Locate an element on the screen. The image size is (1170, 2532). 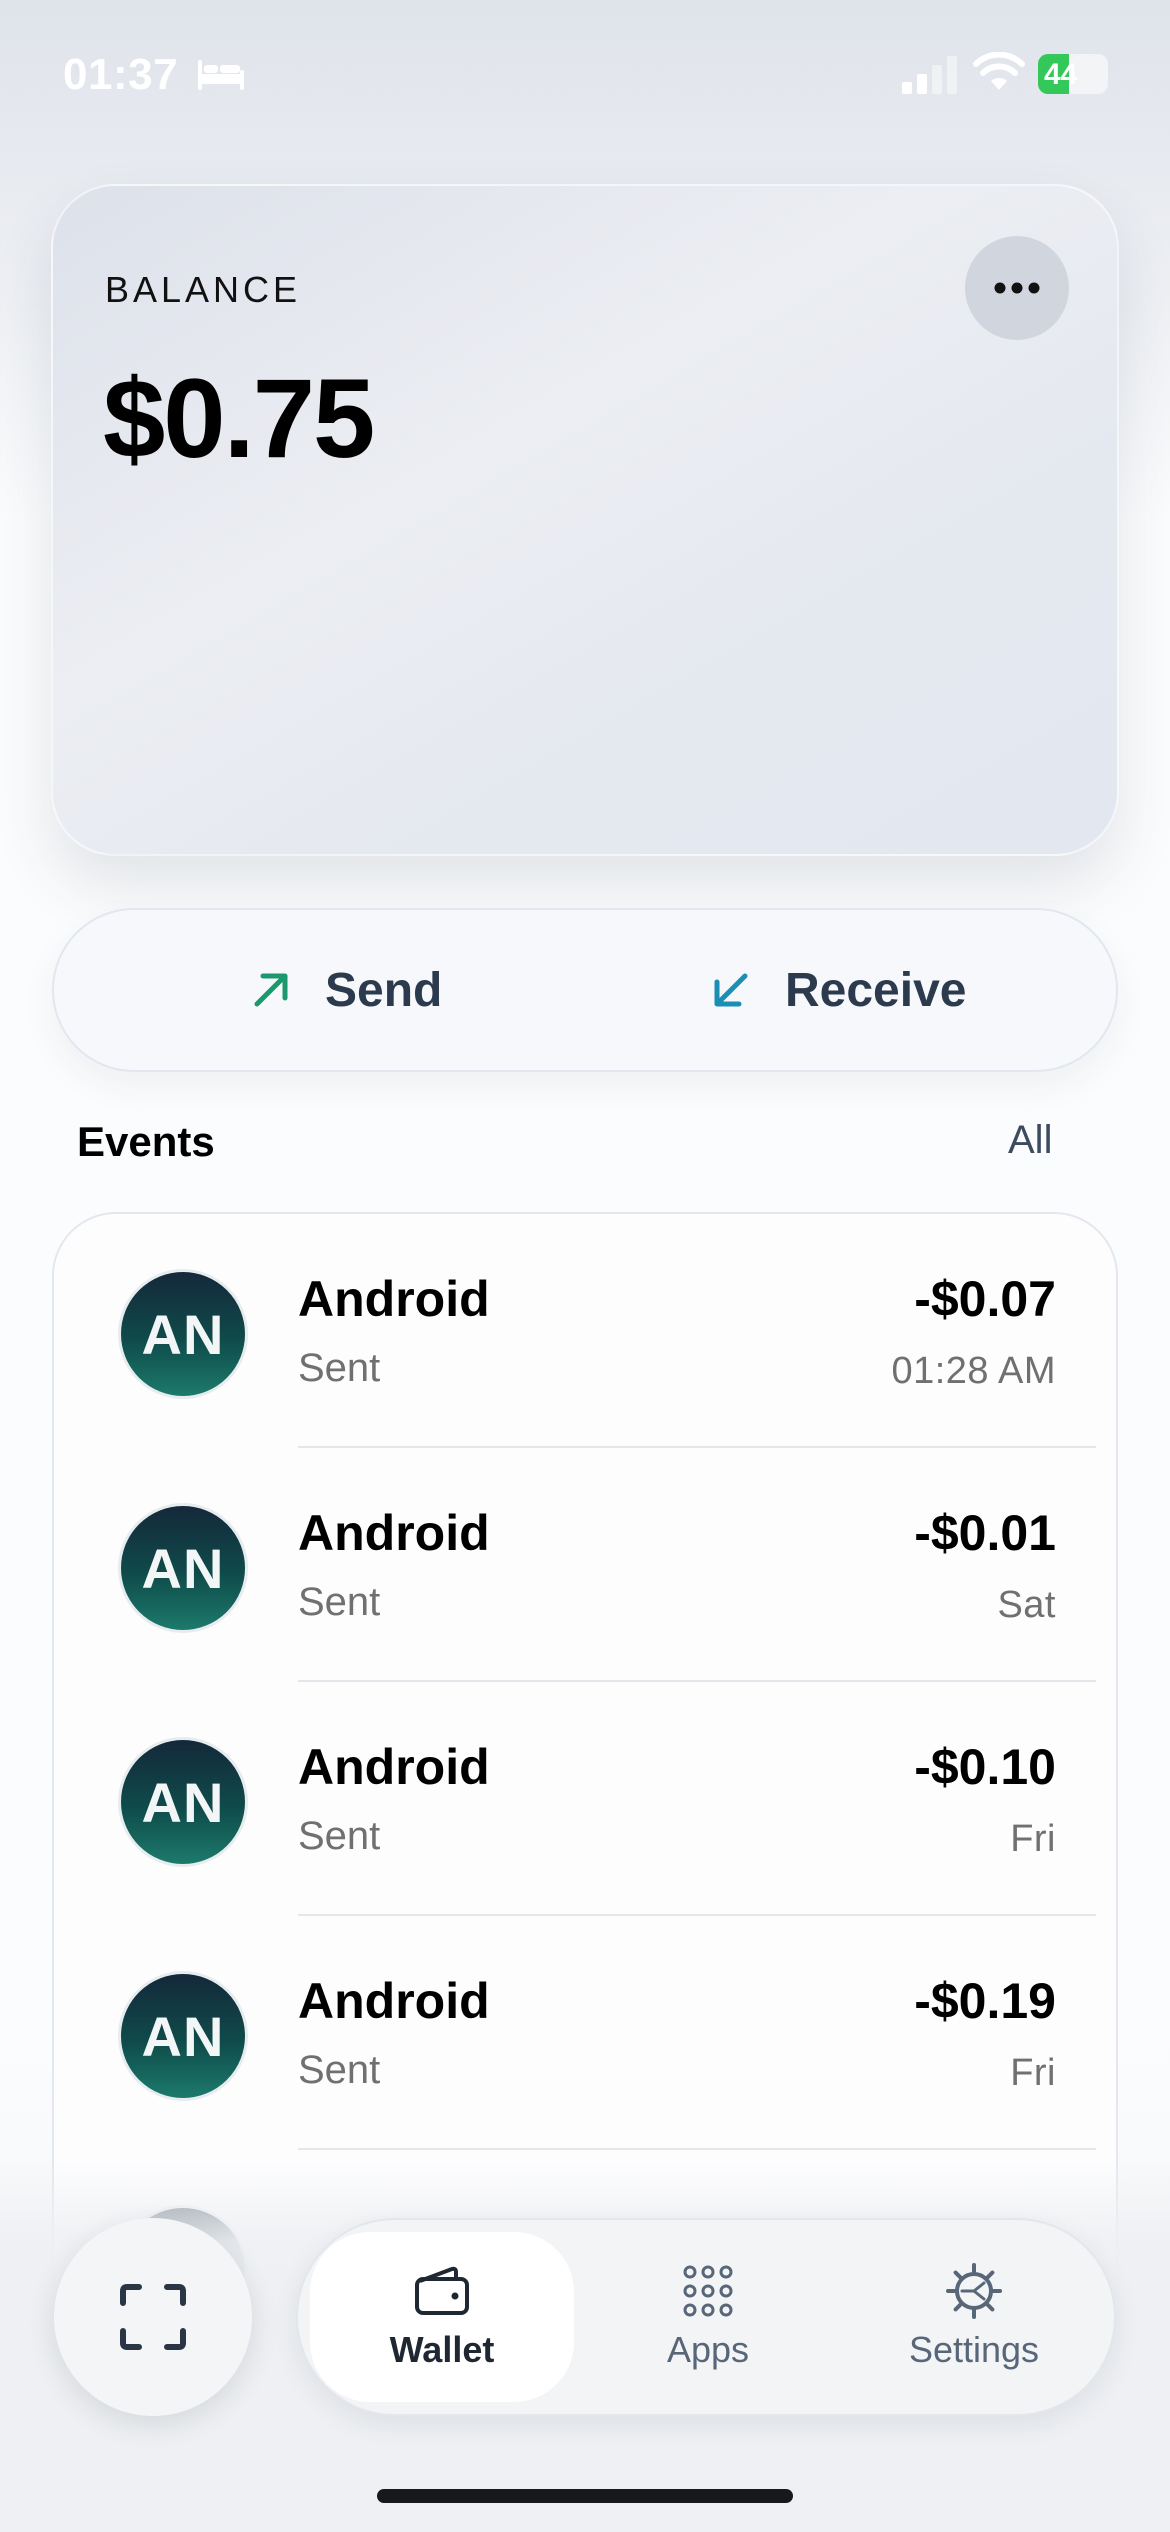
arrow-up-right-icon is located at coordinates (271, 990).